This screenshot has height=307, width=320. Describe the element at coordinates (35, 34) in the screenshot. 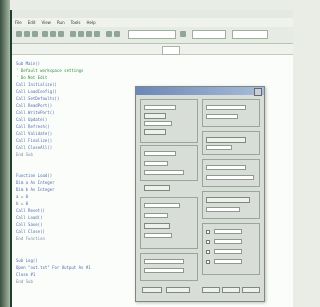

I see `save-icon` at that location.